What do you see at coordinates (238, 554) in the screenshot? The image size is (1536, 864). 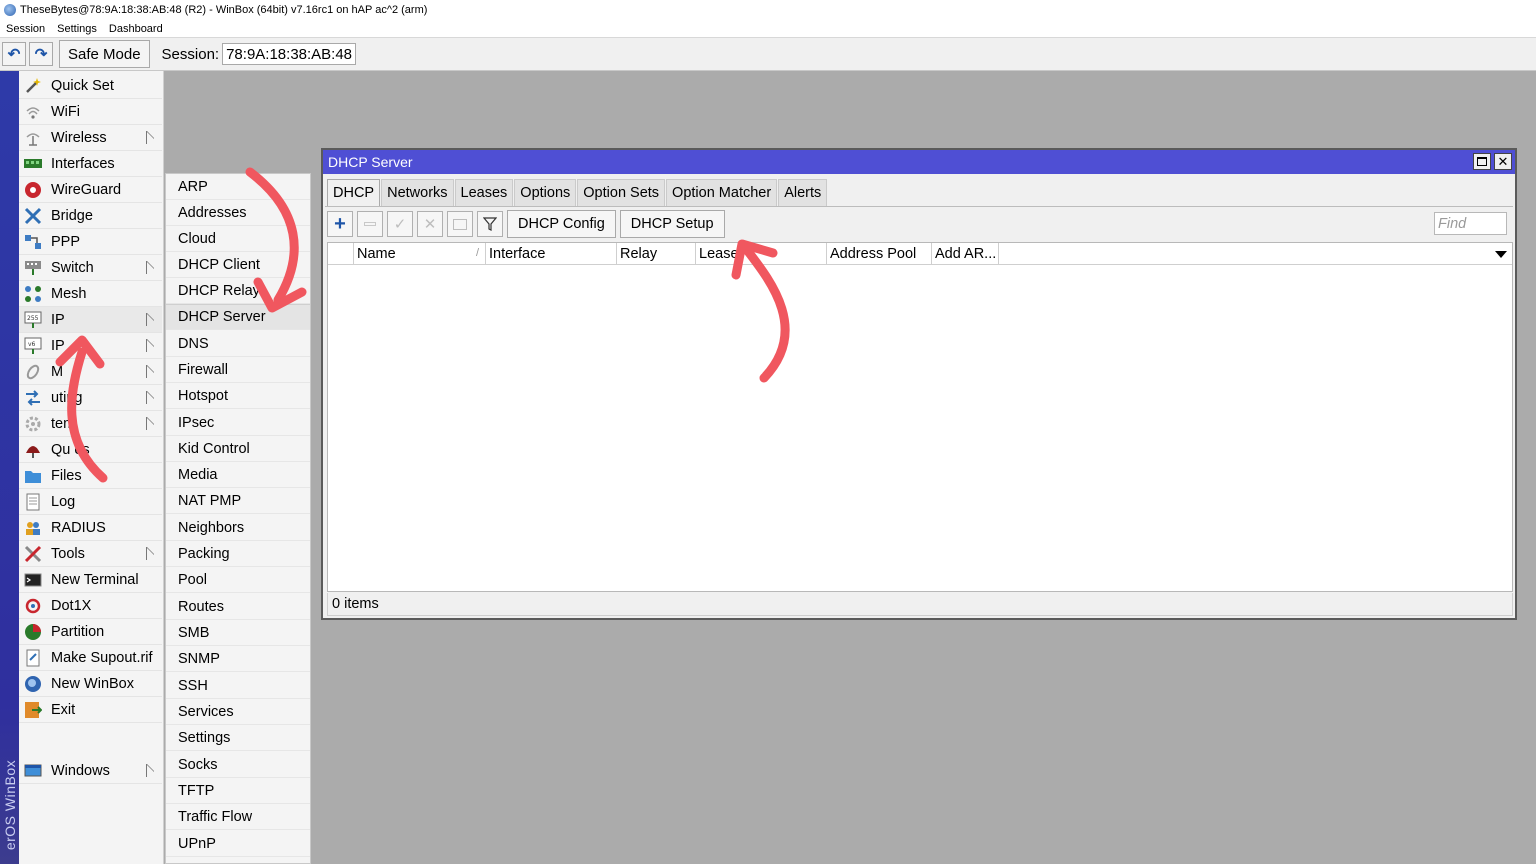 I see `submenu-item-packing: Packing` at bounding box center [238, 554].